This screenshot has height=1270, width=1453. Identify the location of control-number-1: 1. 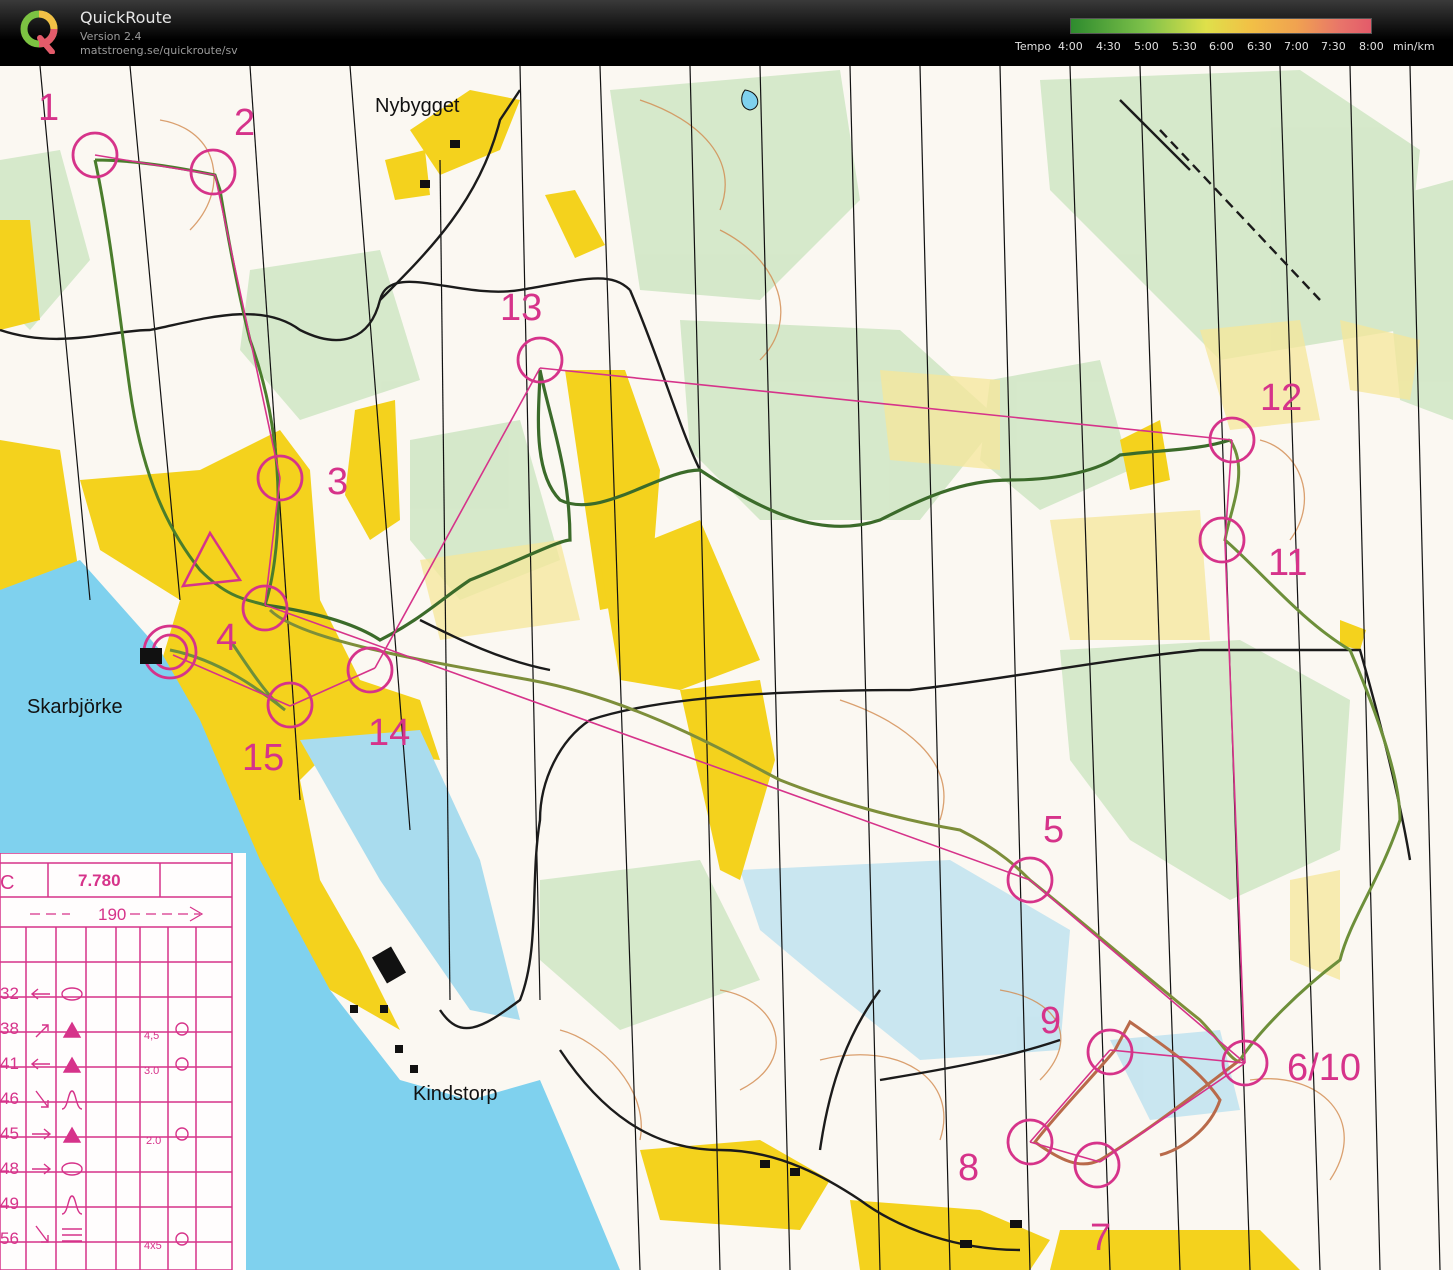
(48, 108).